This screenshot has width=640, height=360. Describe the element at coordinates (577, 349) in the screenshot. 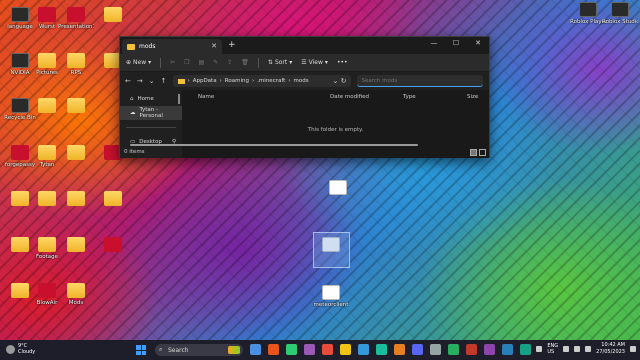

I see `volume-icon` at that location.